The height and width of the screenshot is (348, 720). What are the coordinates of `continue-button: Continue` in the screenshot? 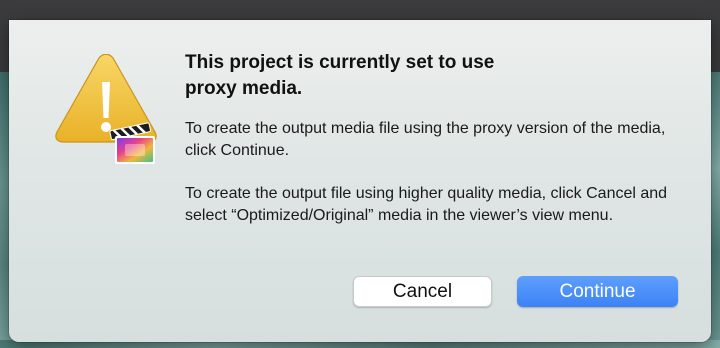 It's located at (597, 291).